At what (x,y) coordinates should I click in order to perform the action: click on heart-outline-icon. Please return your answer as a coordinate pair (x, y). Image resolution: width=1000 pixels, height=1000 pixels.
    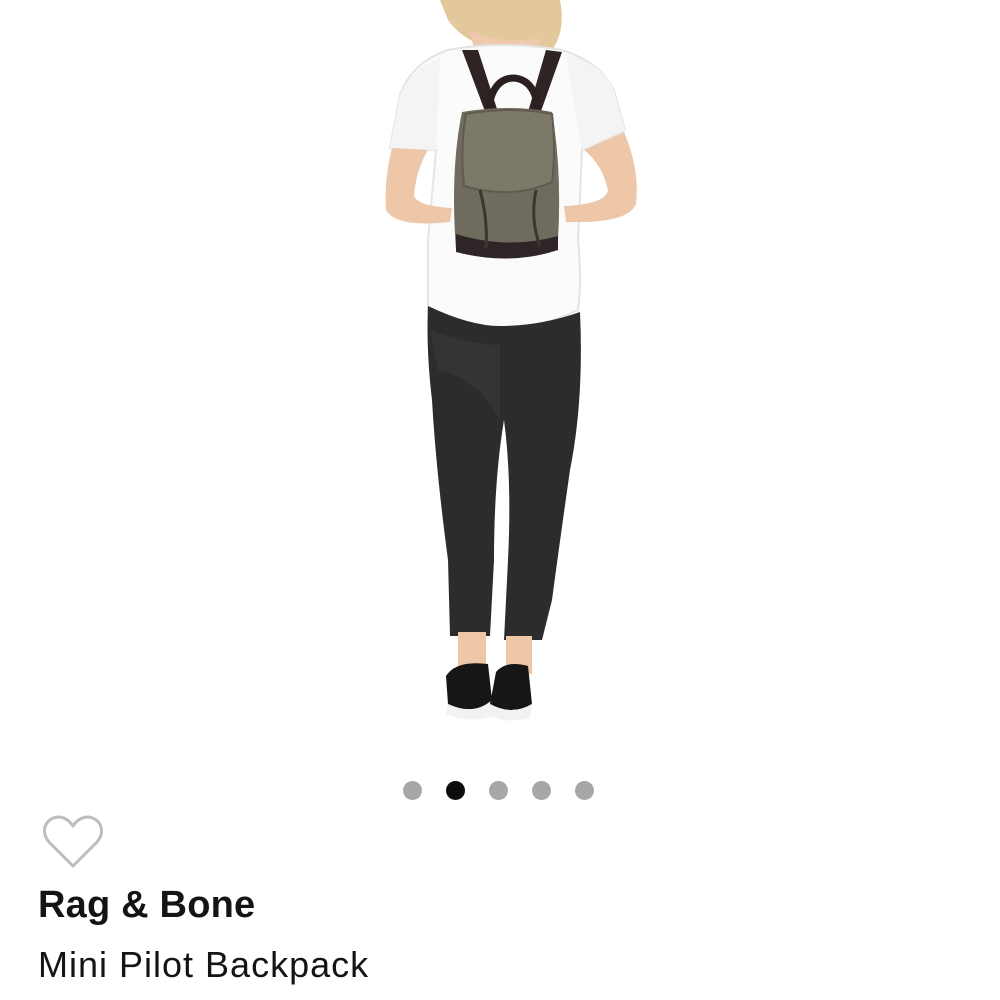
    Looking at the image, I should click on (73, 842).